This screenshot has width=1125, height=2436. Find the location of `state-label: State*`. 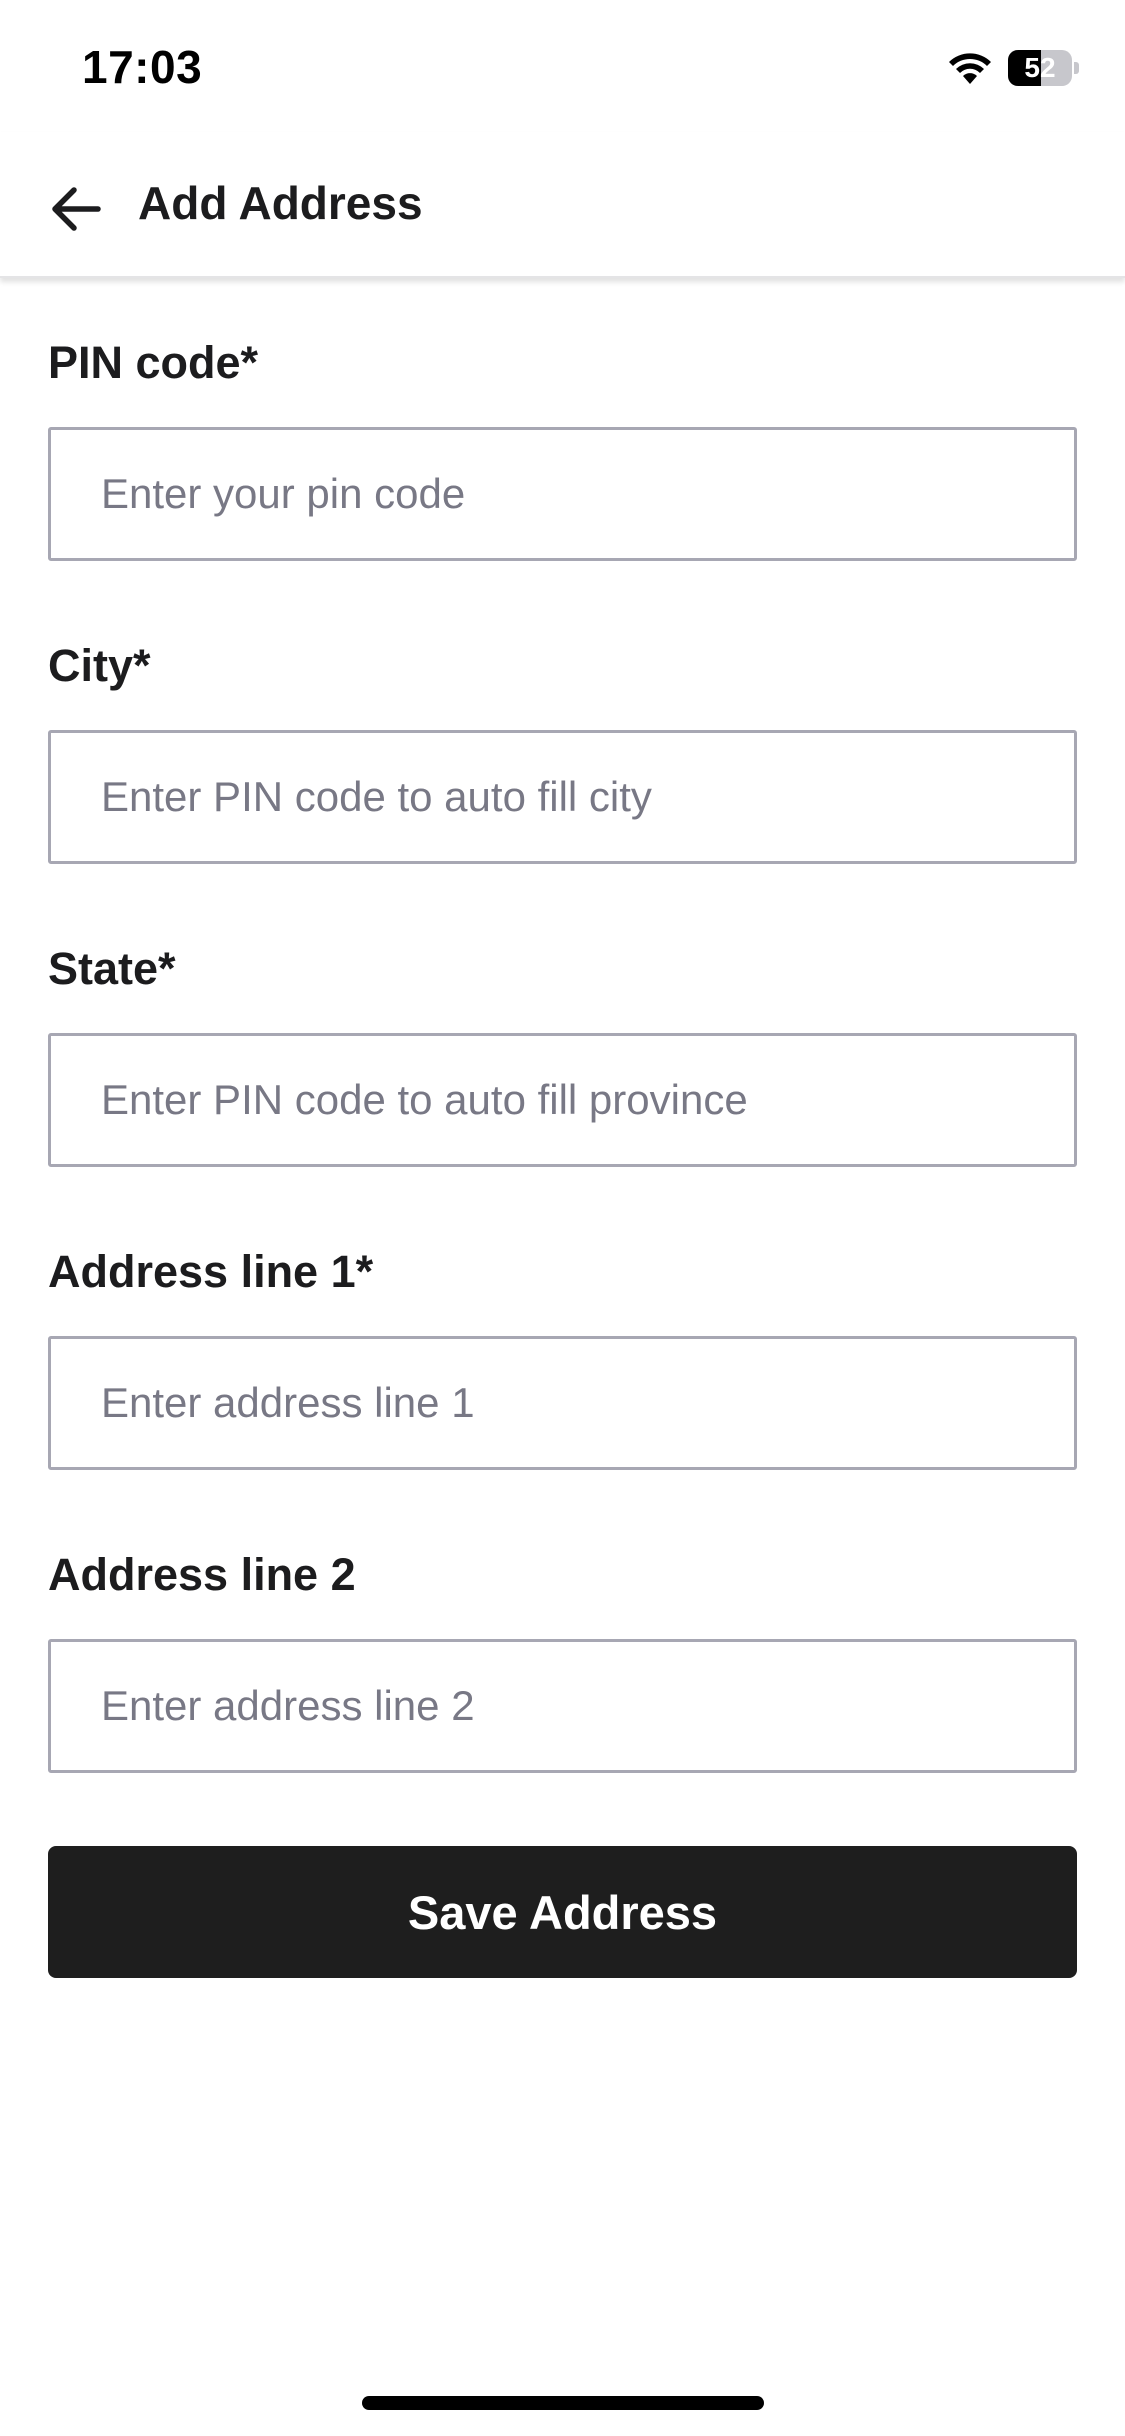

state-label: State* is located at coordinates (112, 968).